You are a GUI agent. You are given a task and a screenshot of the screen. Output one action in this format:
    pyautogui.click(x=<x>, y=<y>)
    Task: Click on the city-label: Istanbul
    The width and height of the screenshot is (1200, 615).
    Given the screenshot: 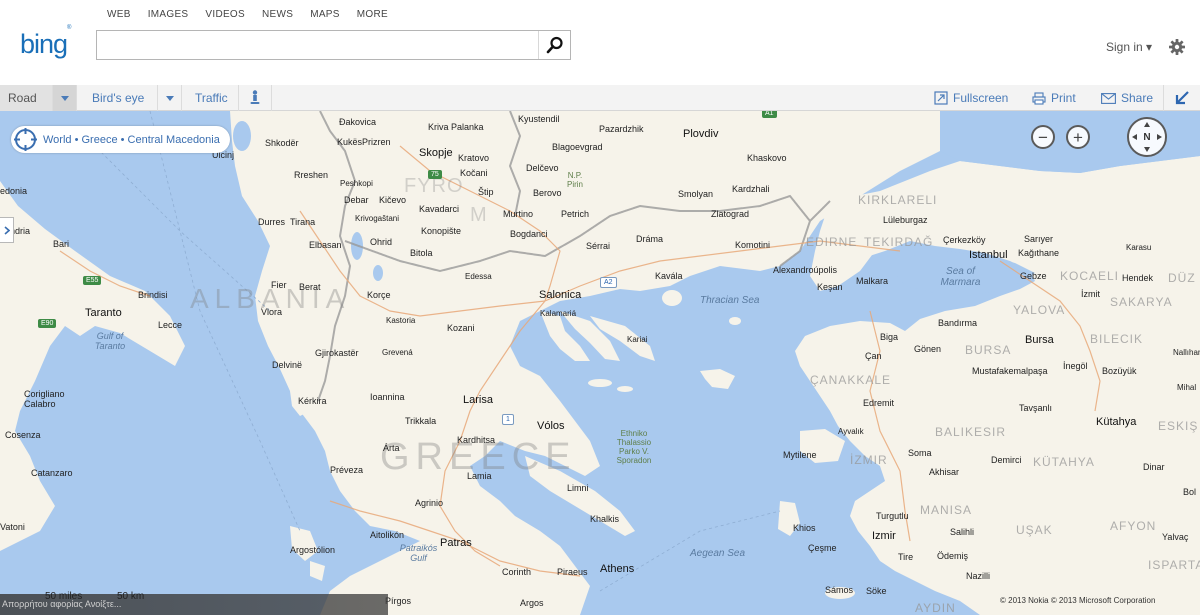 What is the action you would take?
    pyautogui.click(x=988, y=255)
    